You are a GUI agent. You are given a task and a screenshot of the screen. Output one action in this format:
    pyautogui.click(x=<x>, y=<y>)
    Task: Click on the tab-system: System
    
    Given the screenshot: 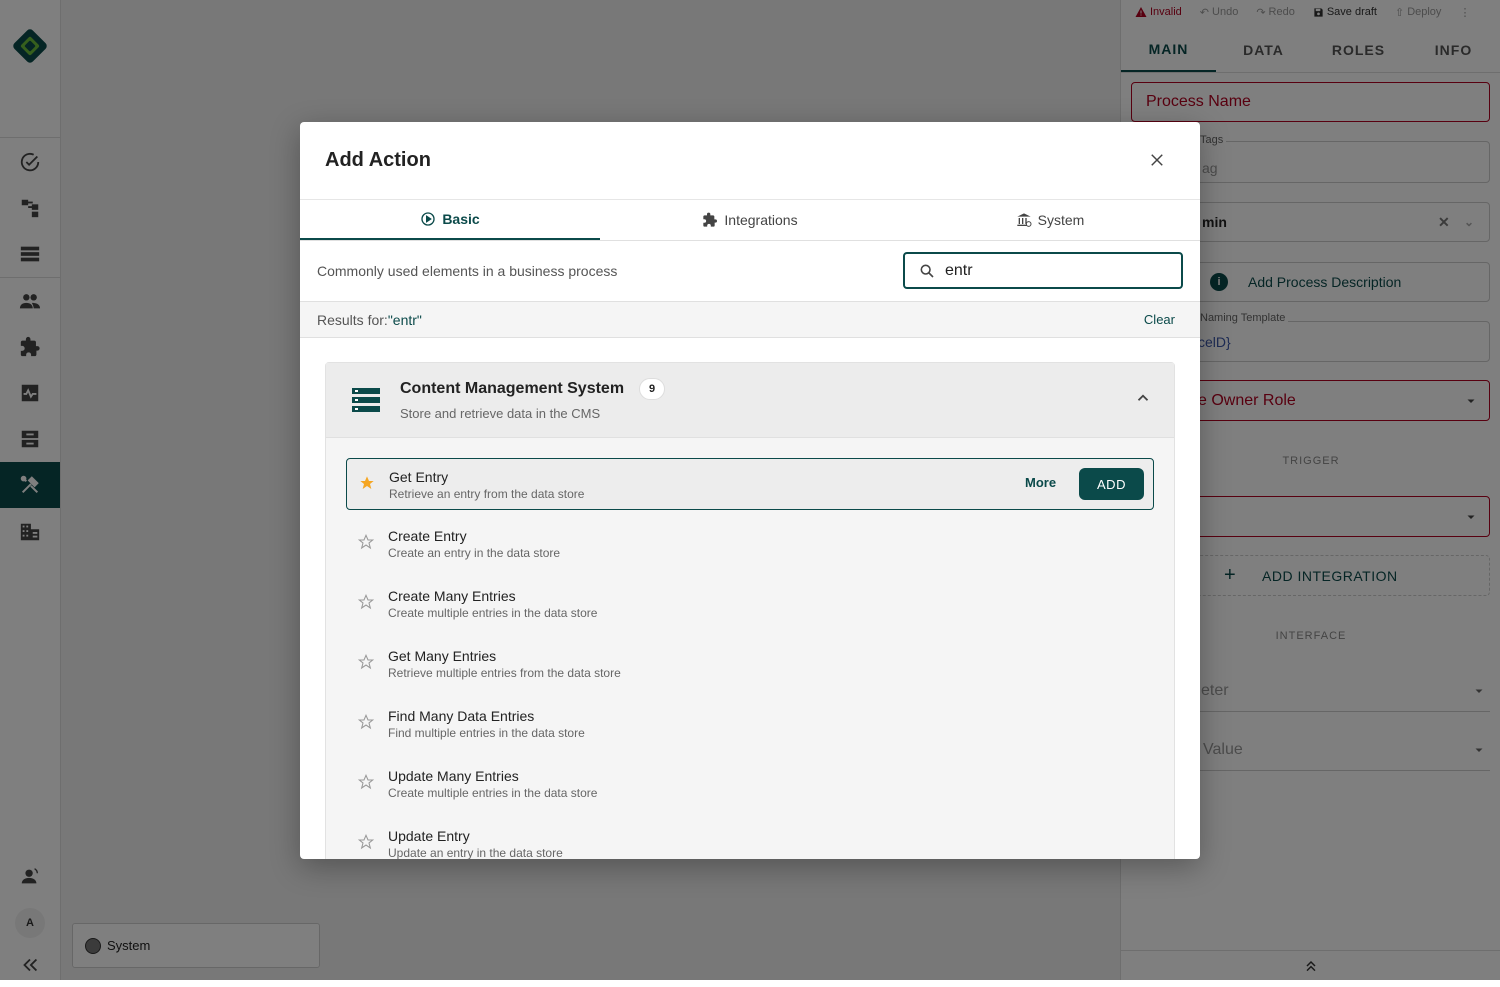 What is the action you would take?
    pyautogui.click(x=1050, y=220)
    